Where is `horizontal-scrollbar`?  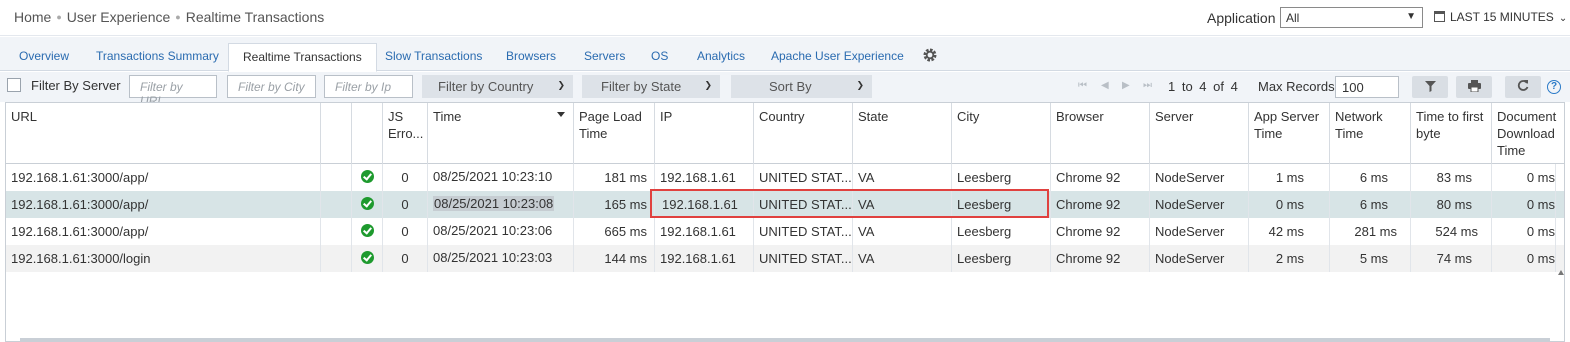
horizontal-scrollbar is located at coordinates (785, 340).